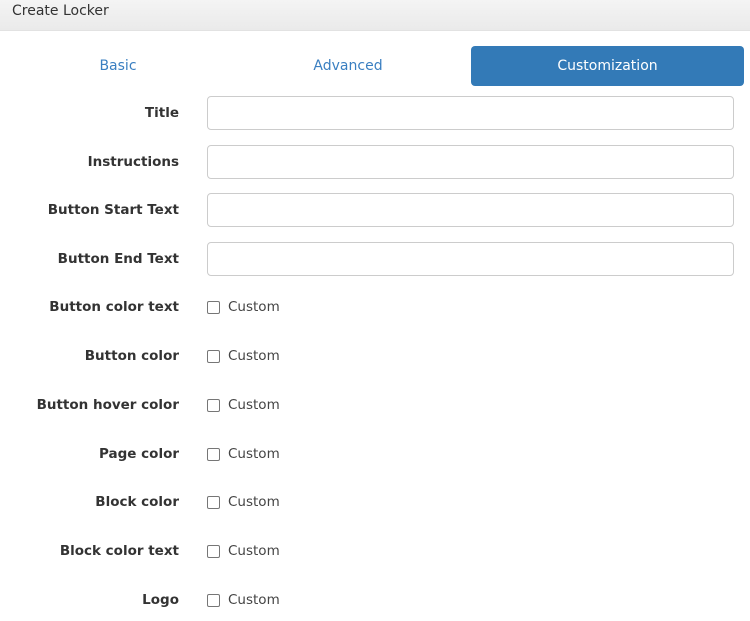 This screenshot has width=750, height=621. Describe the element at coordinates (375, 405) in the screenshot. I see `option-row-button-hover-color: Button hover color Custom` at that location.